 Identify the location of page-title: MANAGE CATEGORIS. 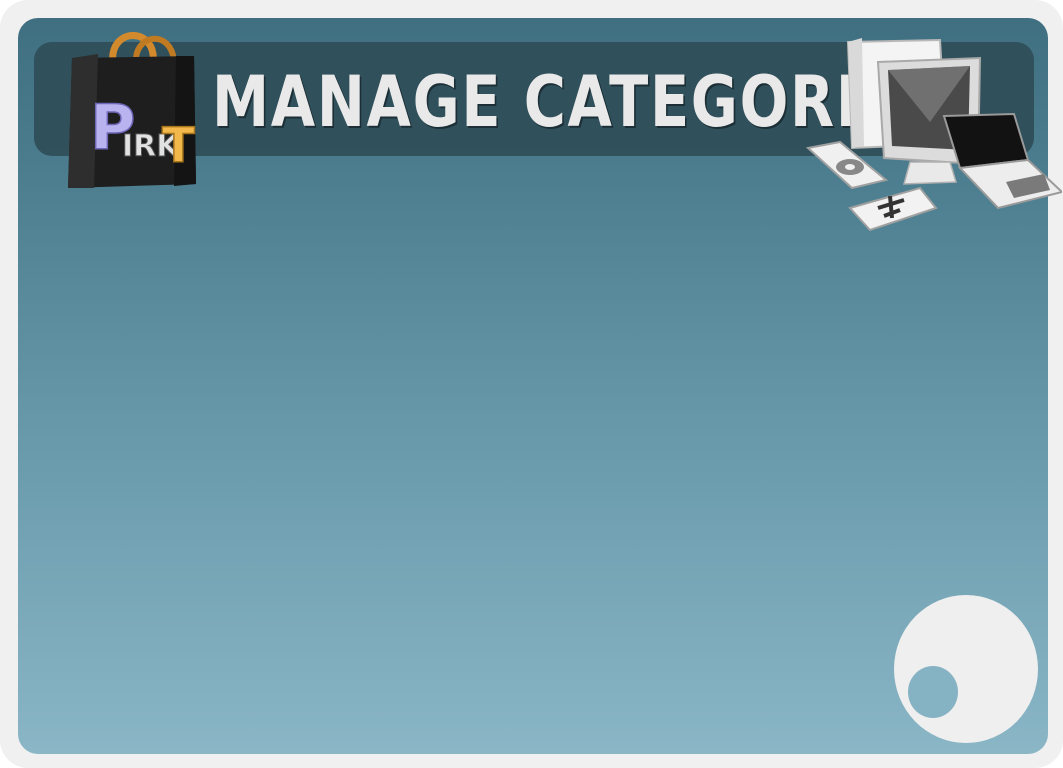
(557, 102).